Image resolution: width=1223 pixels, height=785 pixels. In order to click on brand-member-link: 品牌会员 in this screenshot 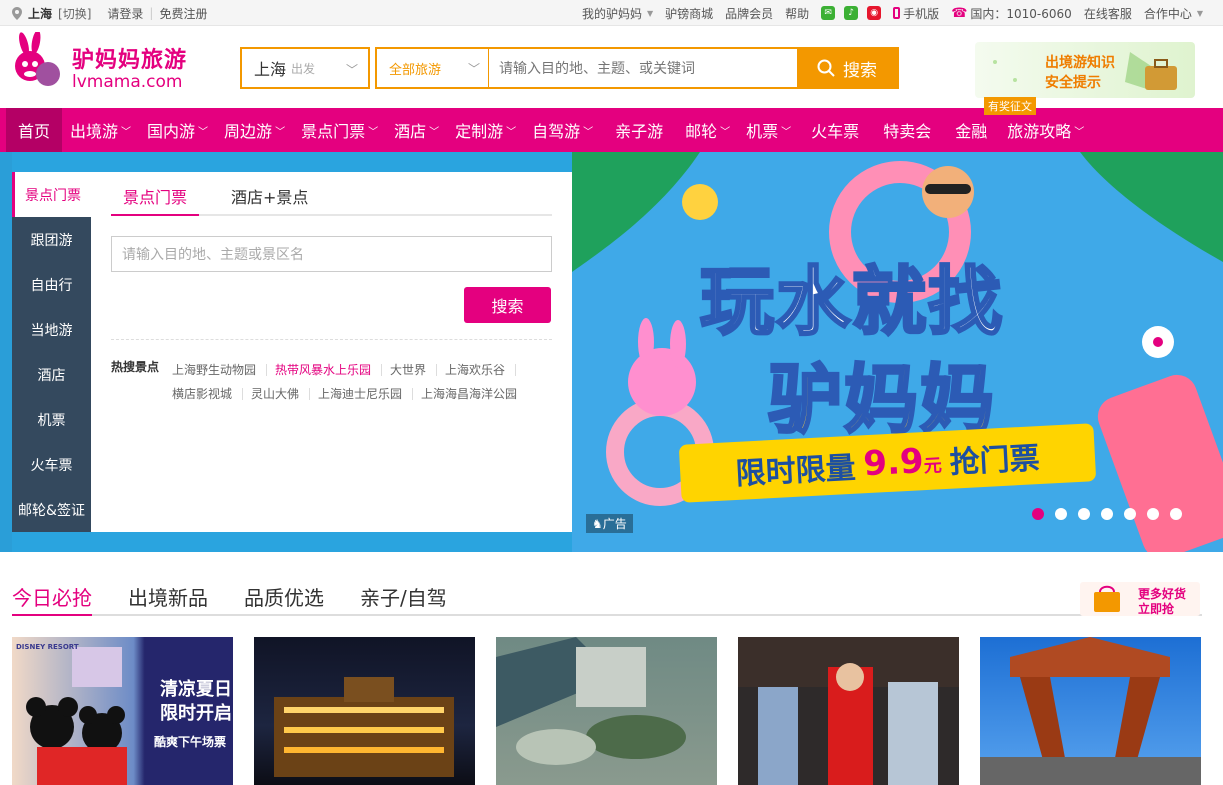, I will do `click(749, 13)`.